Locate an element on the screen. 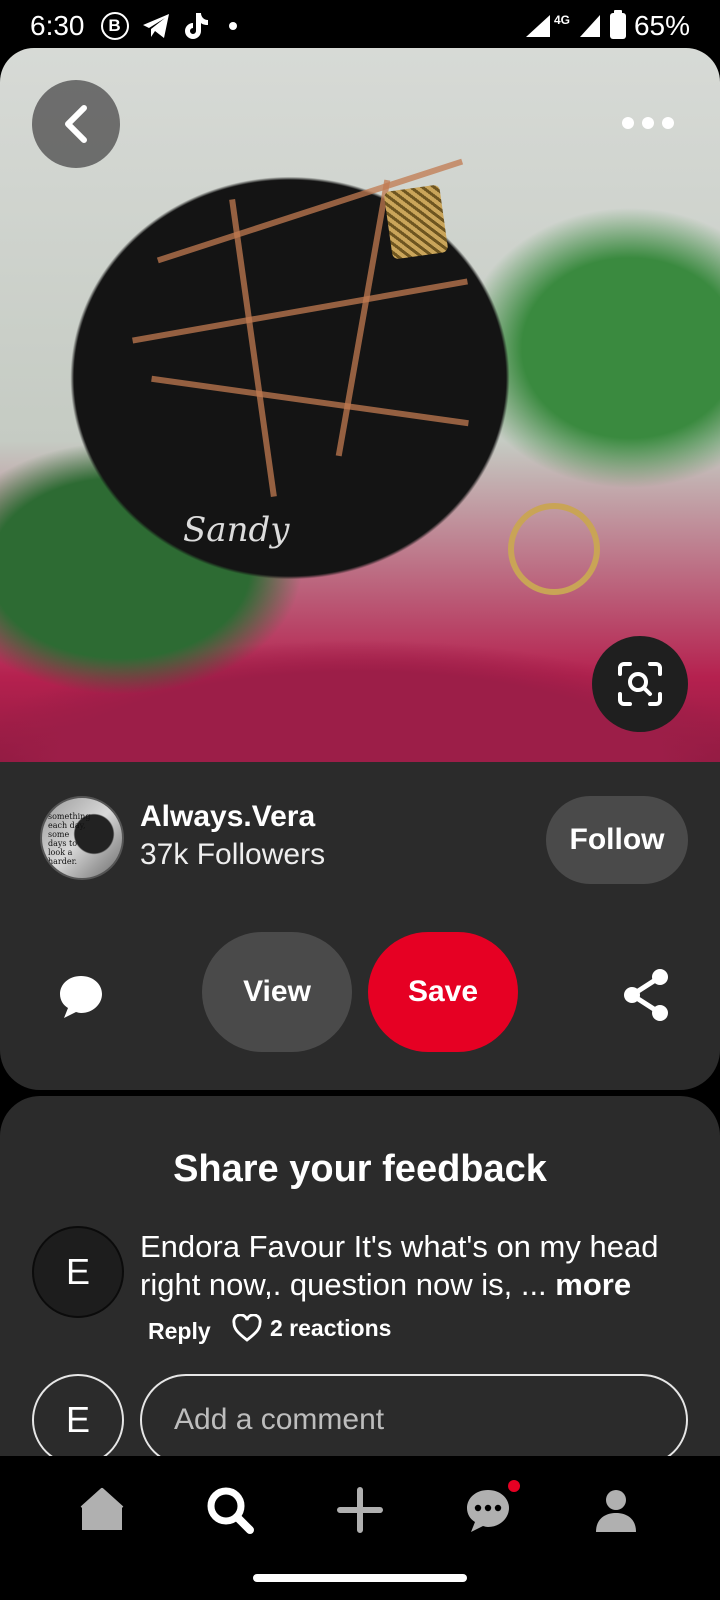 The image size is (720, 1600). view-button: View is located at coordinates (277, 992).